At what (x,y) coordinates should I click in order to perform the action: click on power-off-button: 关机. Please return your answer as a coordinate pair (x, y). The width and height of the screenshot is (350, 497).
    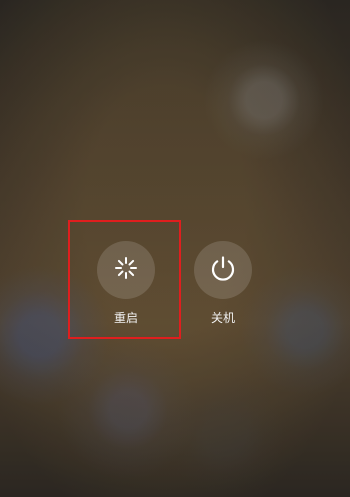
    Looking at the image, I should click on (223, 283).